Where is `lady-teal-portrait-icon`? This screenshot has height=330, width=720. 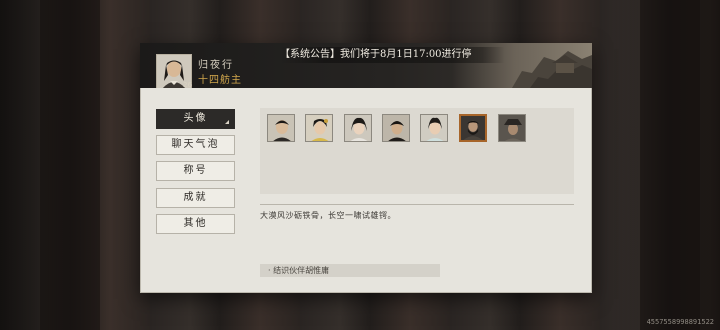
lady-teal-portrait-icon is located at coordinates (434, 128).